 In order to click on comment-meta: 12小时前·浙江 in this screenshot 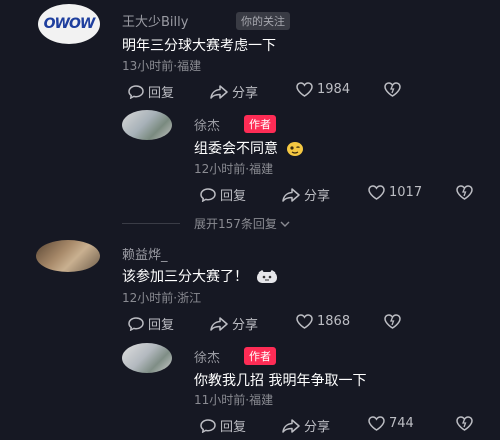, I will do `click(162, 298)`.